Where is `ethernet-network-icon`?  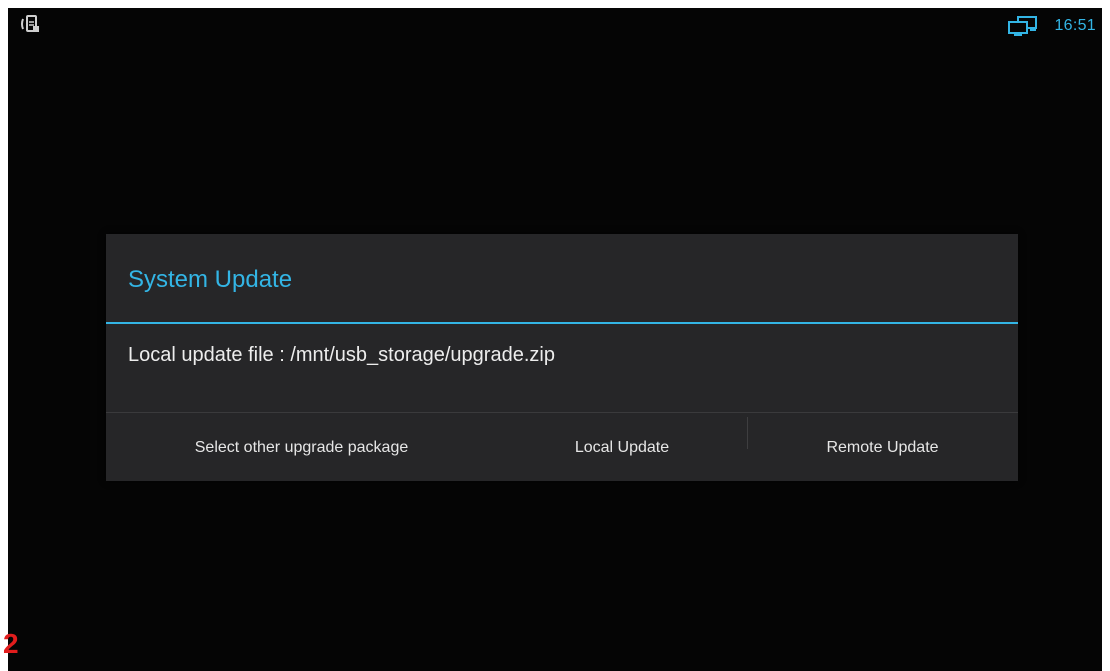 ethernet-network-icon is located at coordinates (1023, 26).